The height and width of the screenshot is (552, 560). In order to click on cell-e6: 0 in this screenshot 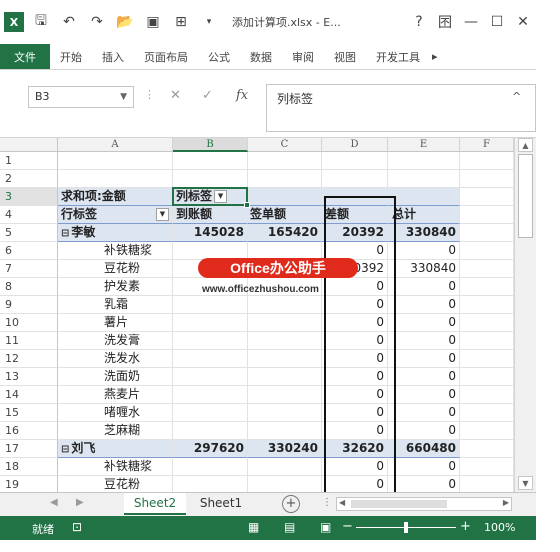, I will do `click(424, 251)`.